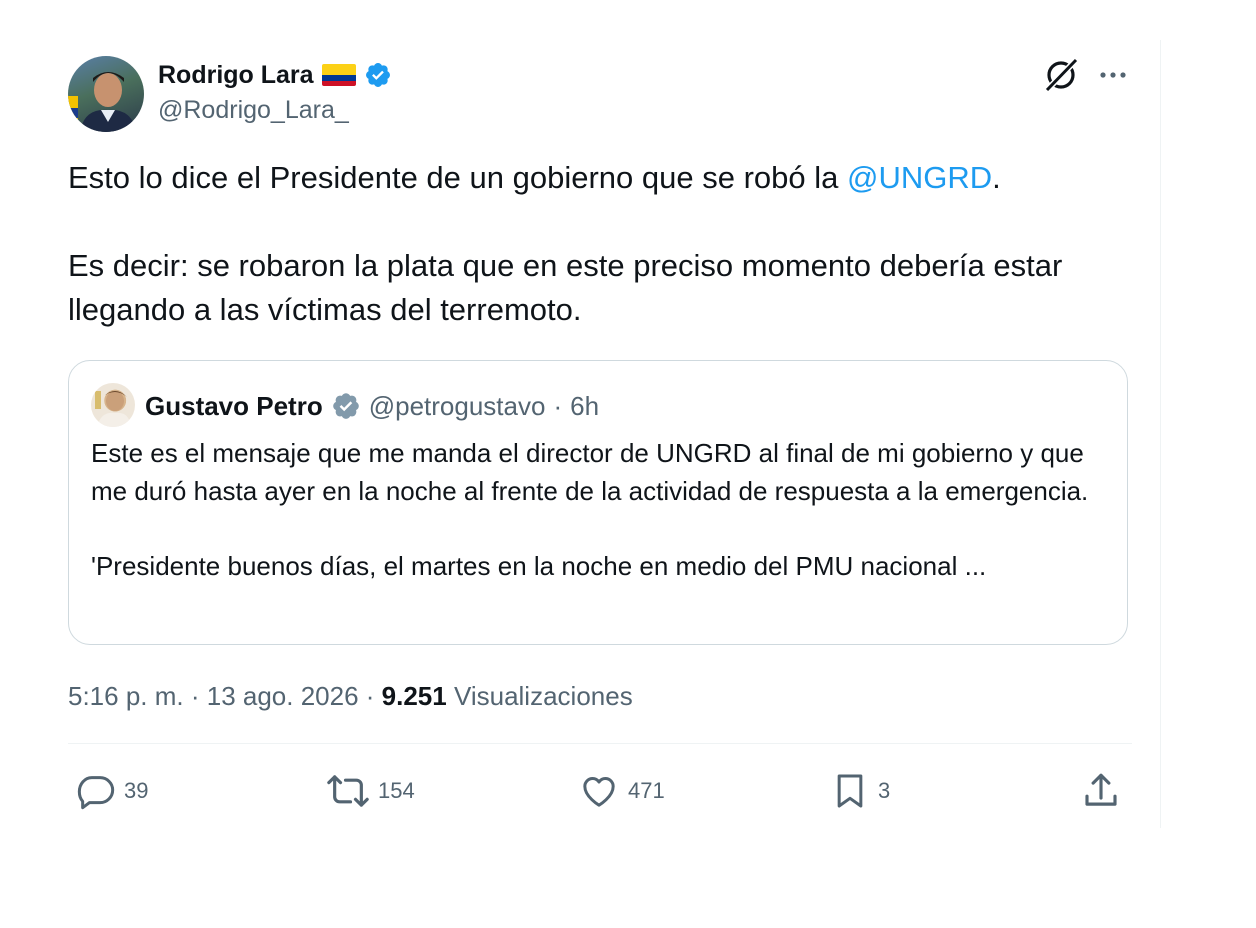 The width and height of the screenshot is (1256, 928). I want to click on share-icon, so click(1101, 789).